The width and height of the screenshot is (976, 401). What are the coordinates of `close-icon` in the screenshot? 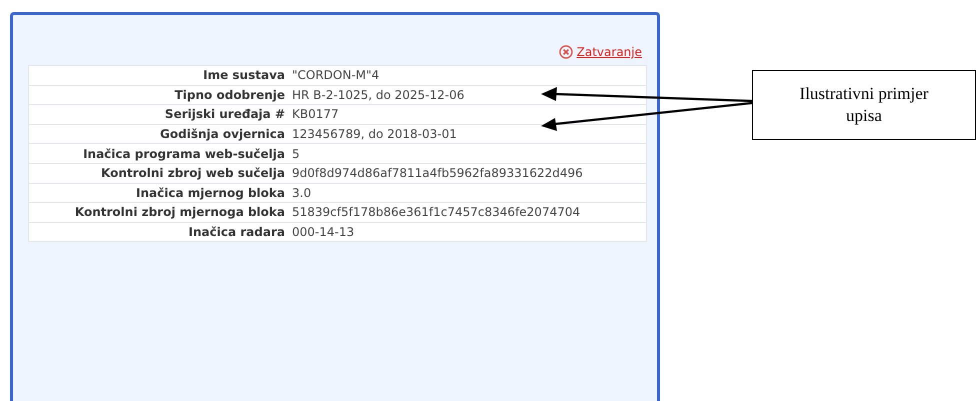 It's located at (565, 52).